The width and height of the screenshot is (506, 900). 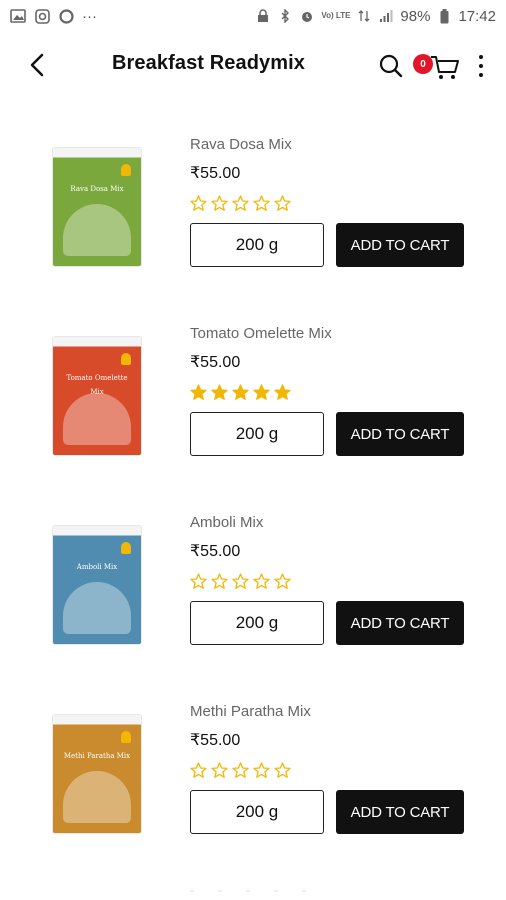 What do you see at coordinates (307, 16) in the screenshot?
I see `alarm-icon` at bounding box center [307, 16].